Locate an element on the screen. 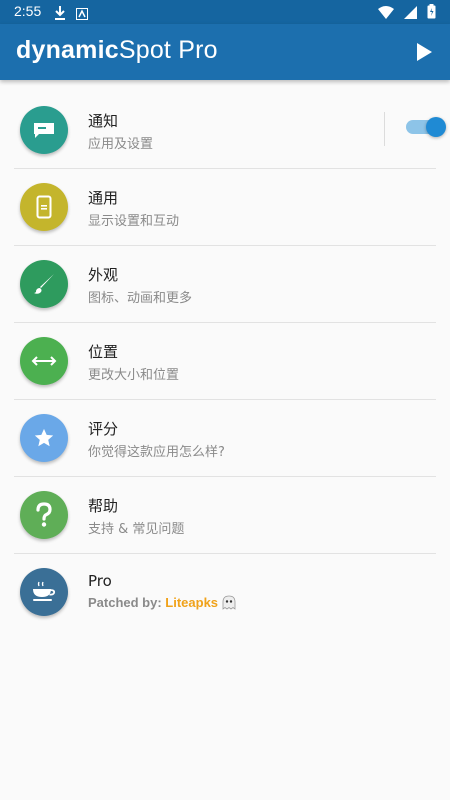  menu-item-title: 评分 is located at coordinates (103, 429).